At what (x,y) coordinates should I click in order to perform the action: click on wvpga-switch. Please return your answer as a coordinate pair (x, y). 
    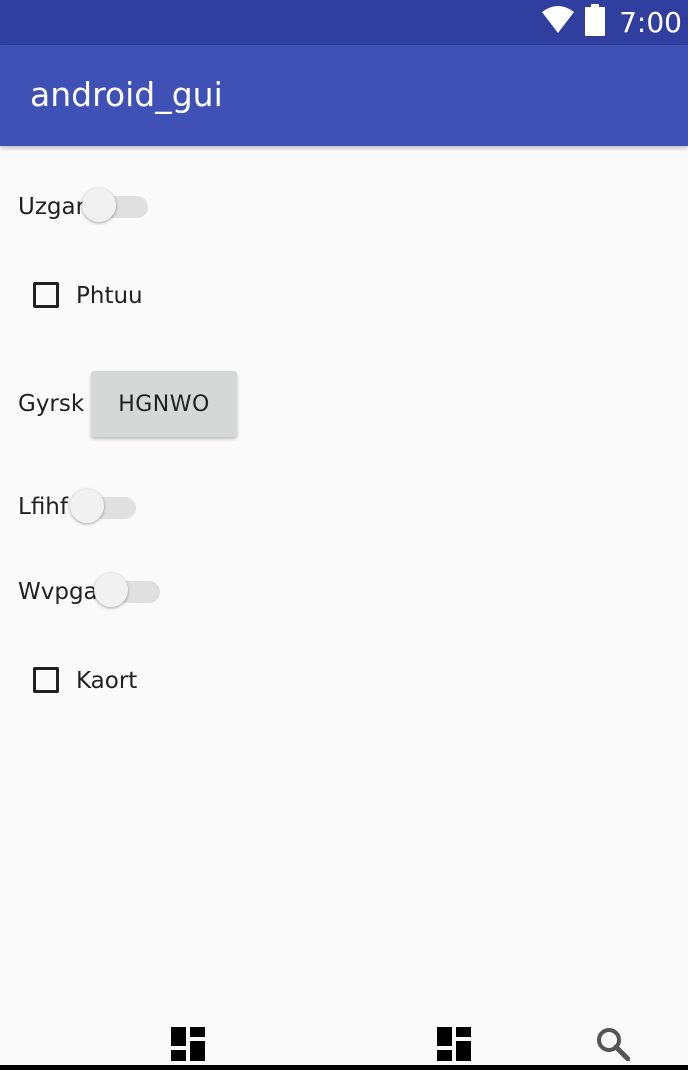
    Looking at the image, I should click on (128, 591).